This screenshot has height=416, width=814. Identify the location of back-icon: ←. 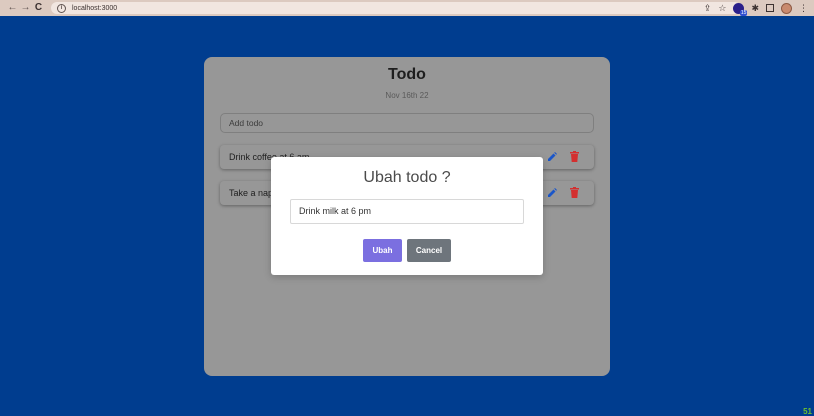
(12, 8).